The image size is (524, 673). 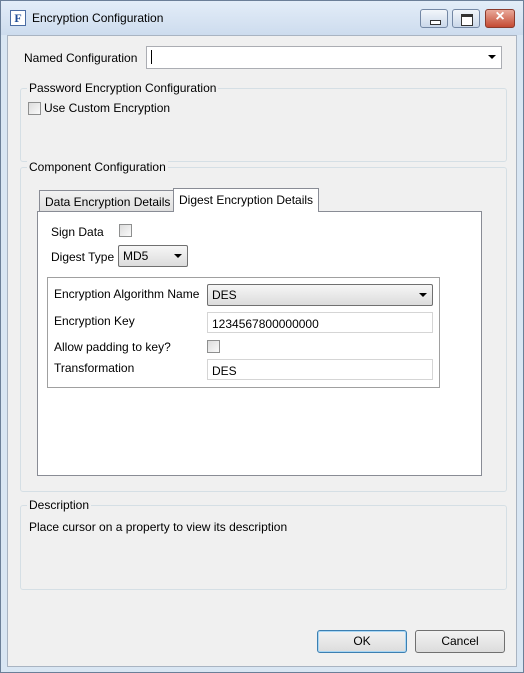 I want to click on transformation-field: DES, so click(x=320, y=369).